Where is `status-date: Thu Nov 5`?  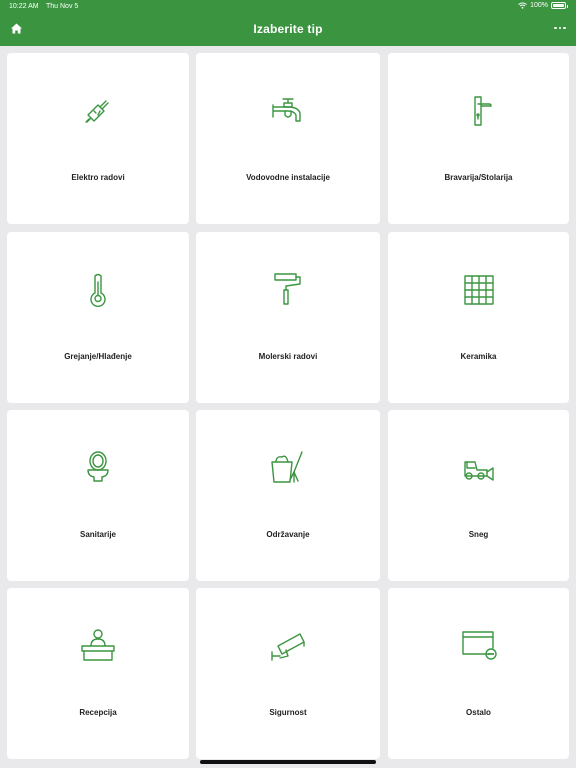
status-date: Thu Nov 5 is located at coordinates (62, 6).